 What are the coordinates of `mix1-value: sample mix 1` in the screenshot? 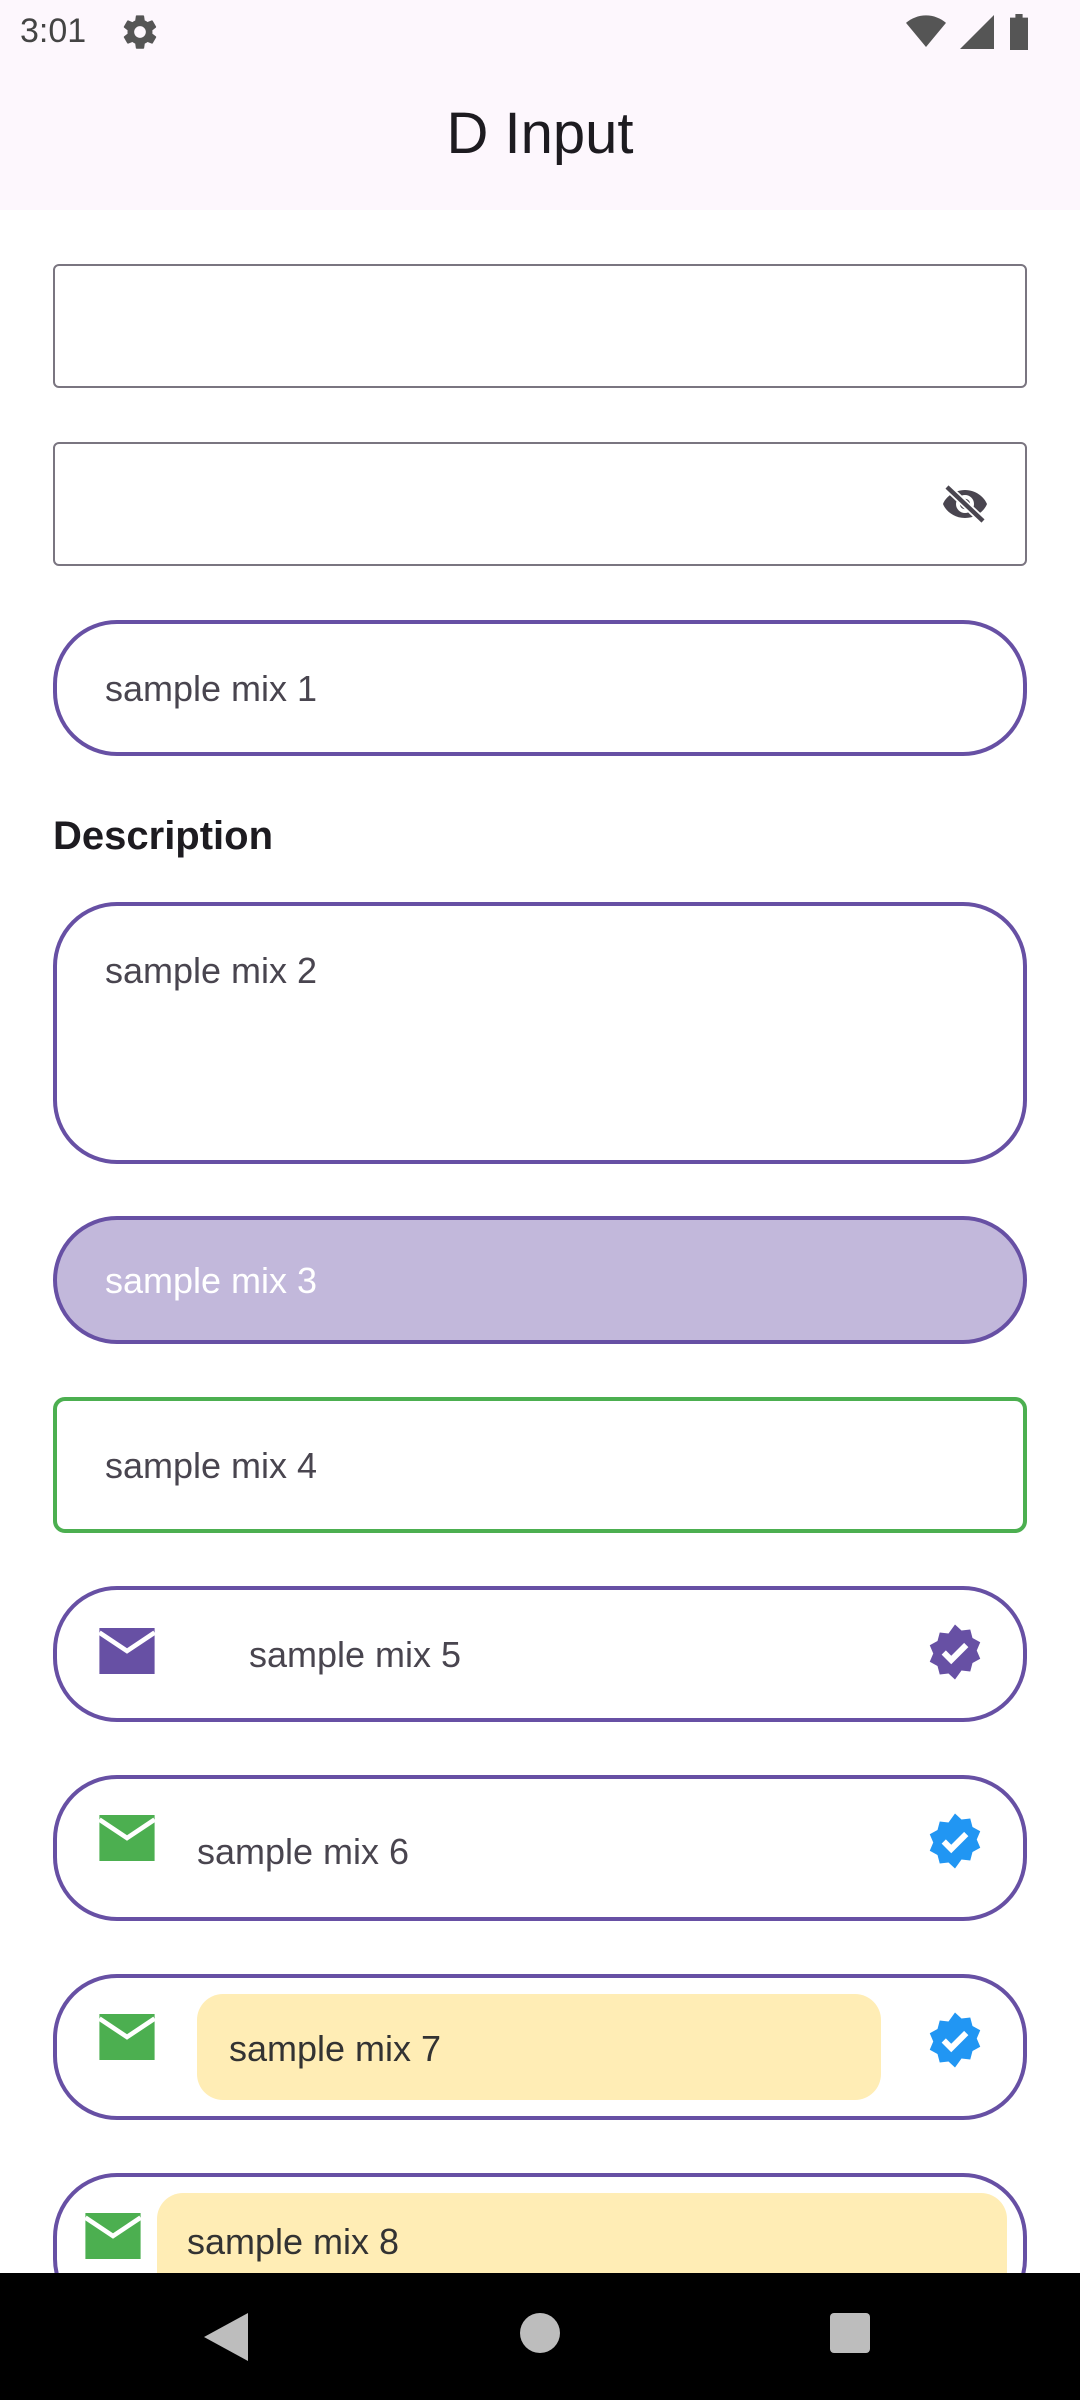 It's located at (211, 688).